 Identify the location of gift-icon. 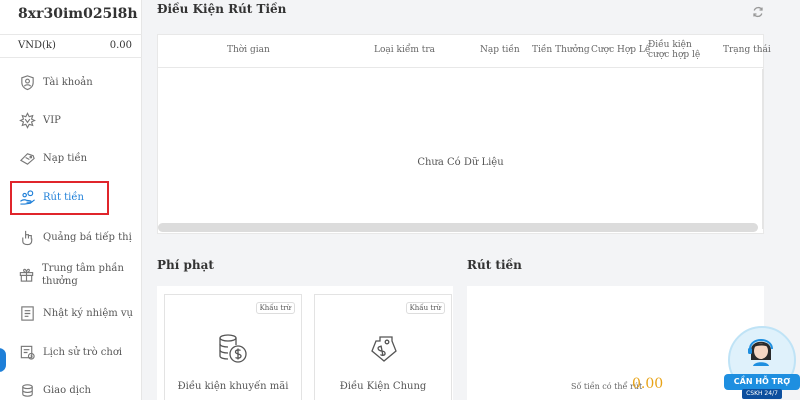
(26, 274).